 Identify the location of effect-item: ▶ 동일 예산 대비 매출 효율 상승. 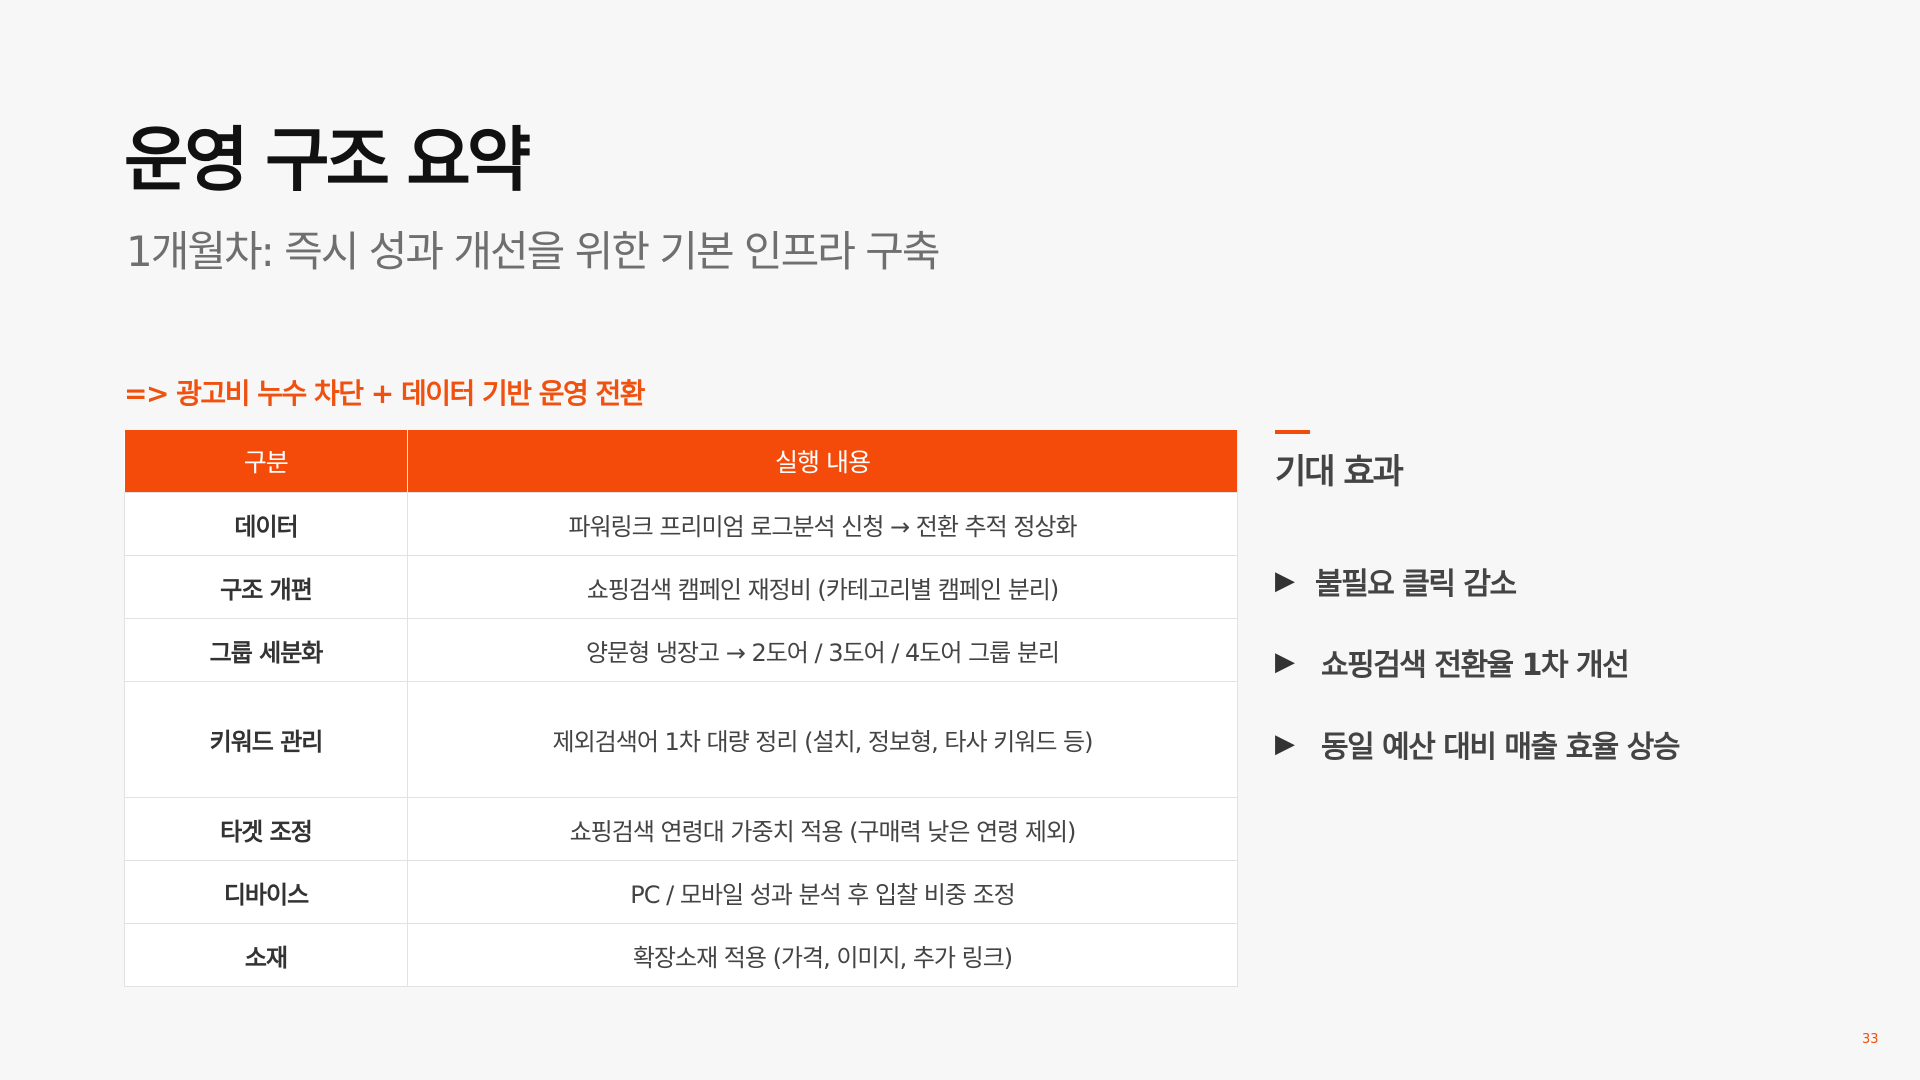
(1477, 744).